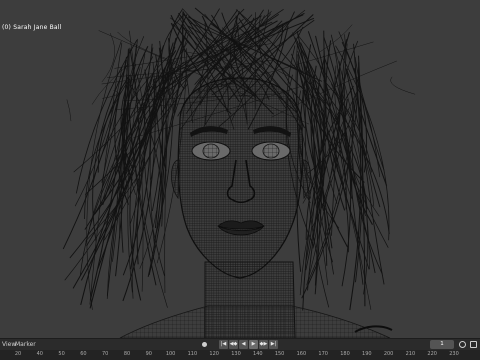 This screenshot has width=480, height=360. I want to click on frame-tick-label: 150, so click(279, 354).